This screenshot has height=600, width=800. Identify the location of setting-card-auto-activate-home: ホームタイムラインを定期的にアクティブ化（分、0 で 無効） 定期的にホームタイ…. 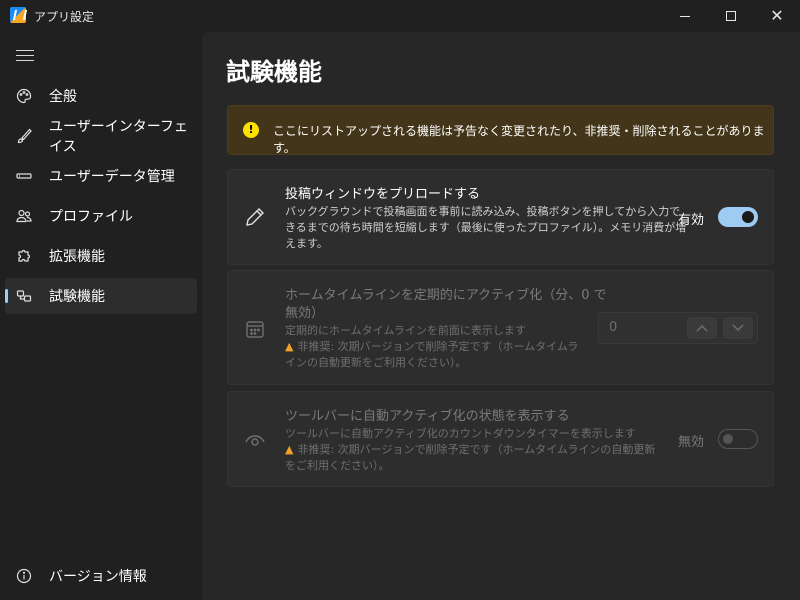
(500, 327).